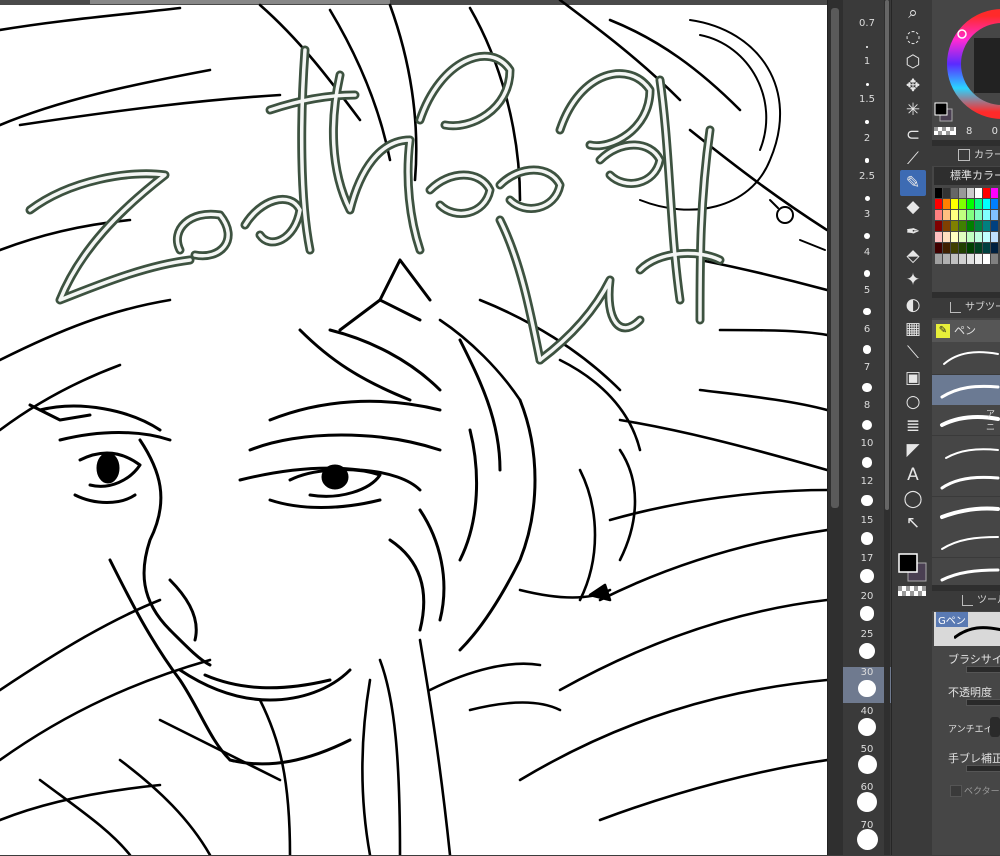 This screenshot has height=856, width=1000. What do you see at coordinates (983, 702) in the screenshot?
I see `opacity-slider` at bounding box center [983, 702].